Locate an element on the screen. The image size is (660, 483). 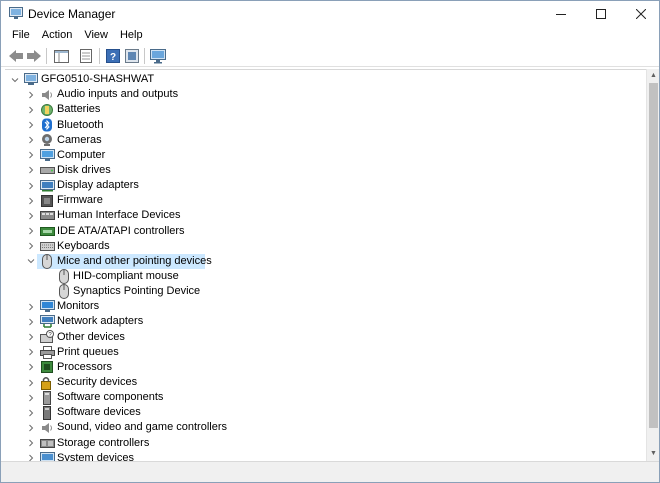
tree-category-keyboards: Keyboards is located at coordinates (325, 246).